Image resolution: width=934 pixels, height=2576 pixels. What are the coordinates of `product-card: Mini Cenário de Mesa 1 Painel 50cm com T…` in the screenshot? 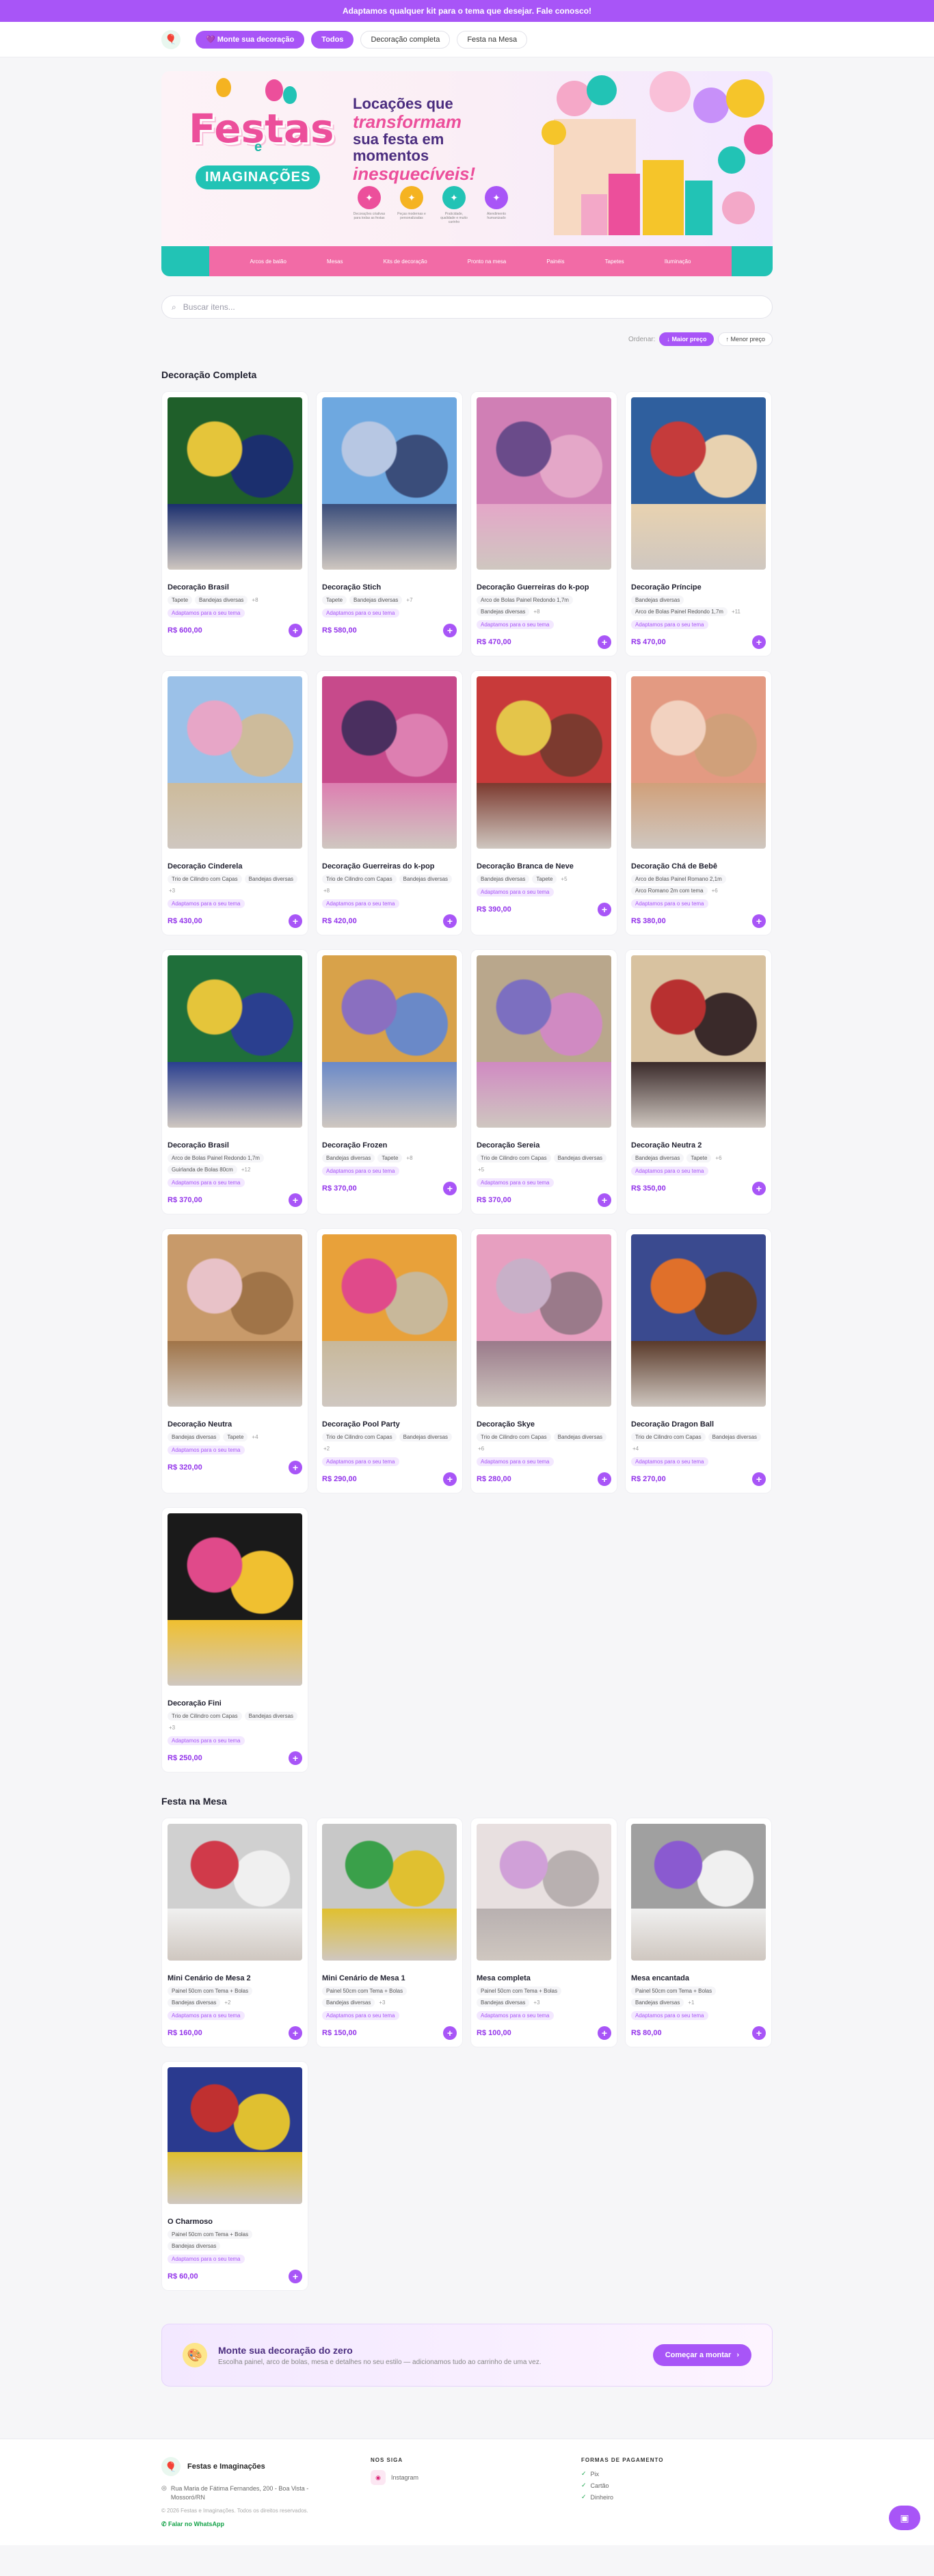 It's located at (389, 1932).